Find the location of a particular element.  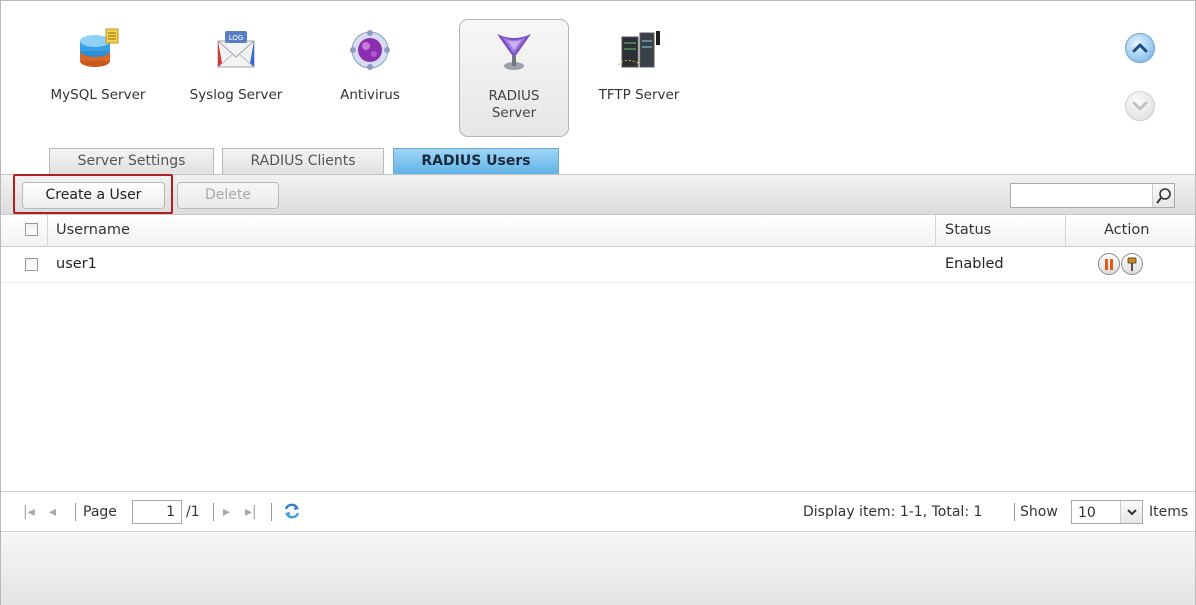

select-all-checkbox is located at coordinates (31, 229).